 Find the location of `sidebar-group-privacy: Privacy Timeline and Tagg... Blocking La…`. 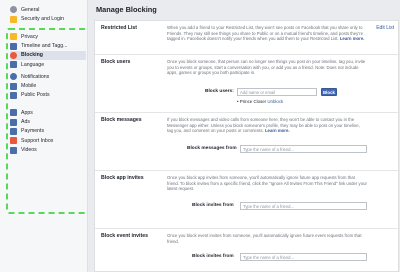

sidebar-group-privacy: Privacy Timeline and Tagg... Blocking La… is located at coordinates (48, 51).